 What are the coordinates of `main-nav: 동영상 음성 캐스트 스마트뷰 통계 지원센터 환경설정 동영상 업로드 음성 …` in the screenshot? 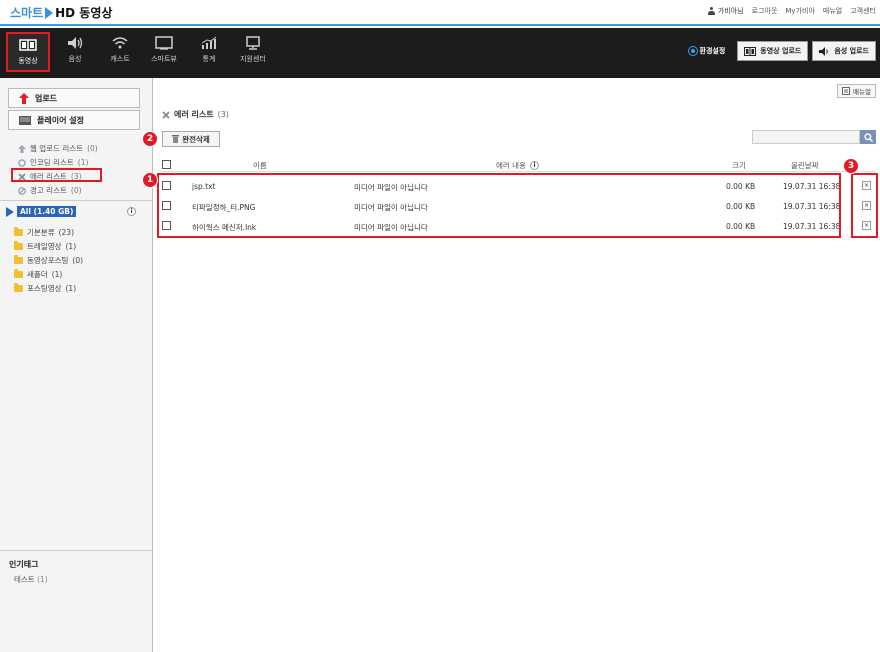 It's located at (440, 53).